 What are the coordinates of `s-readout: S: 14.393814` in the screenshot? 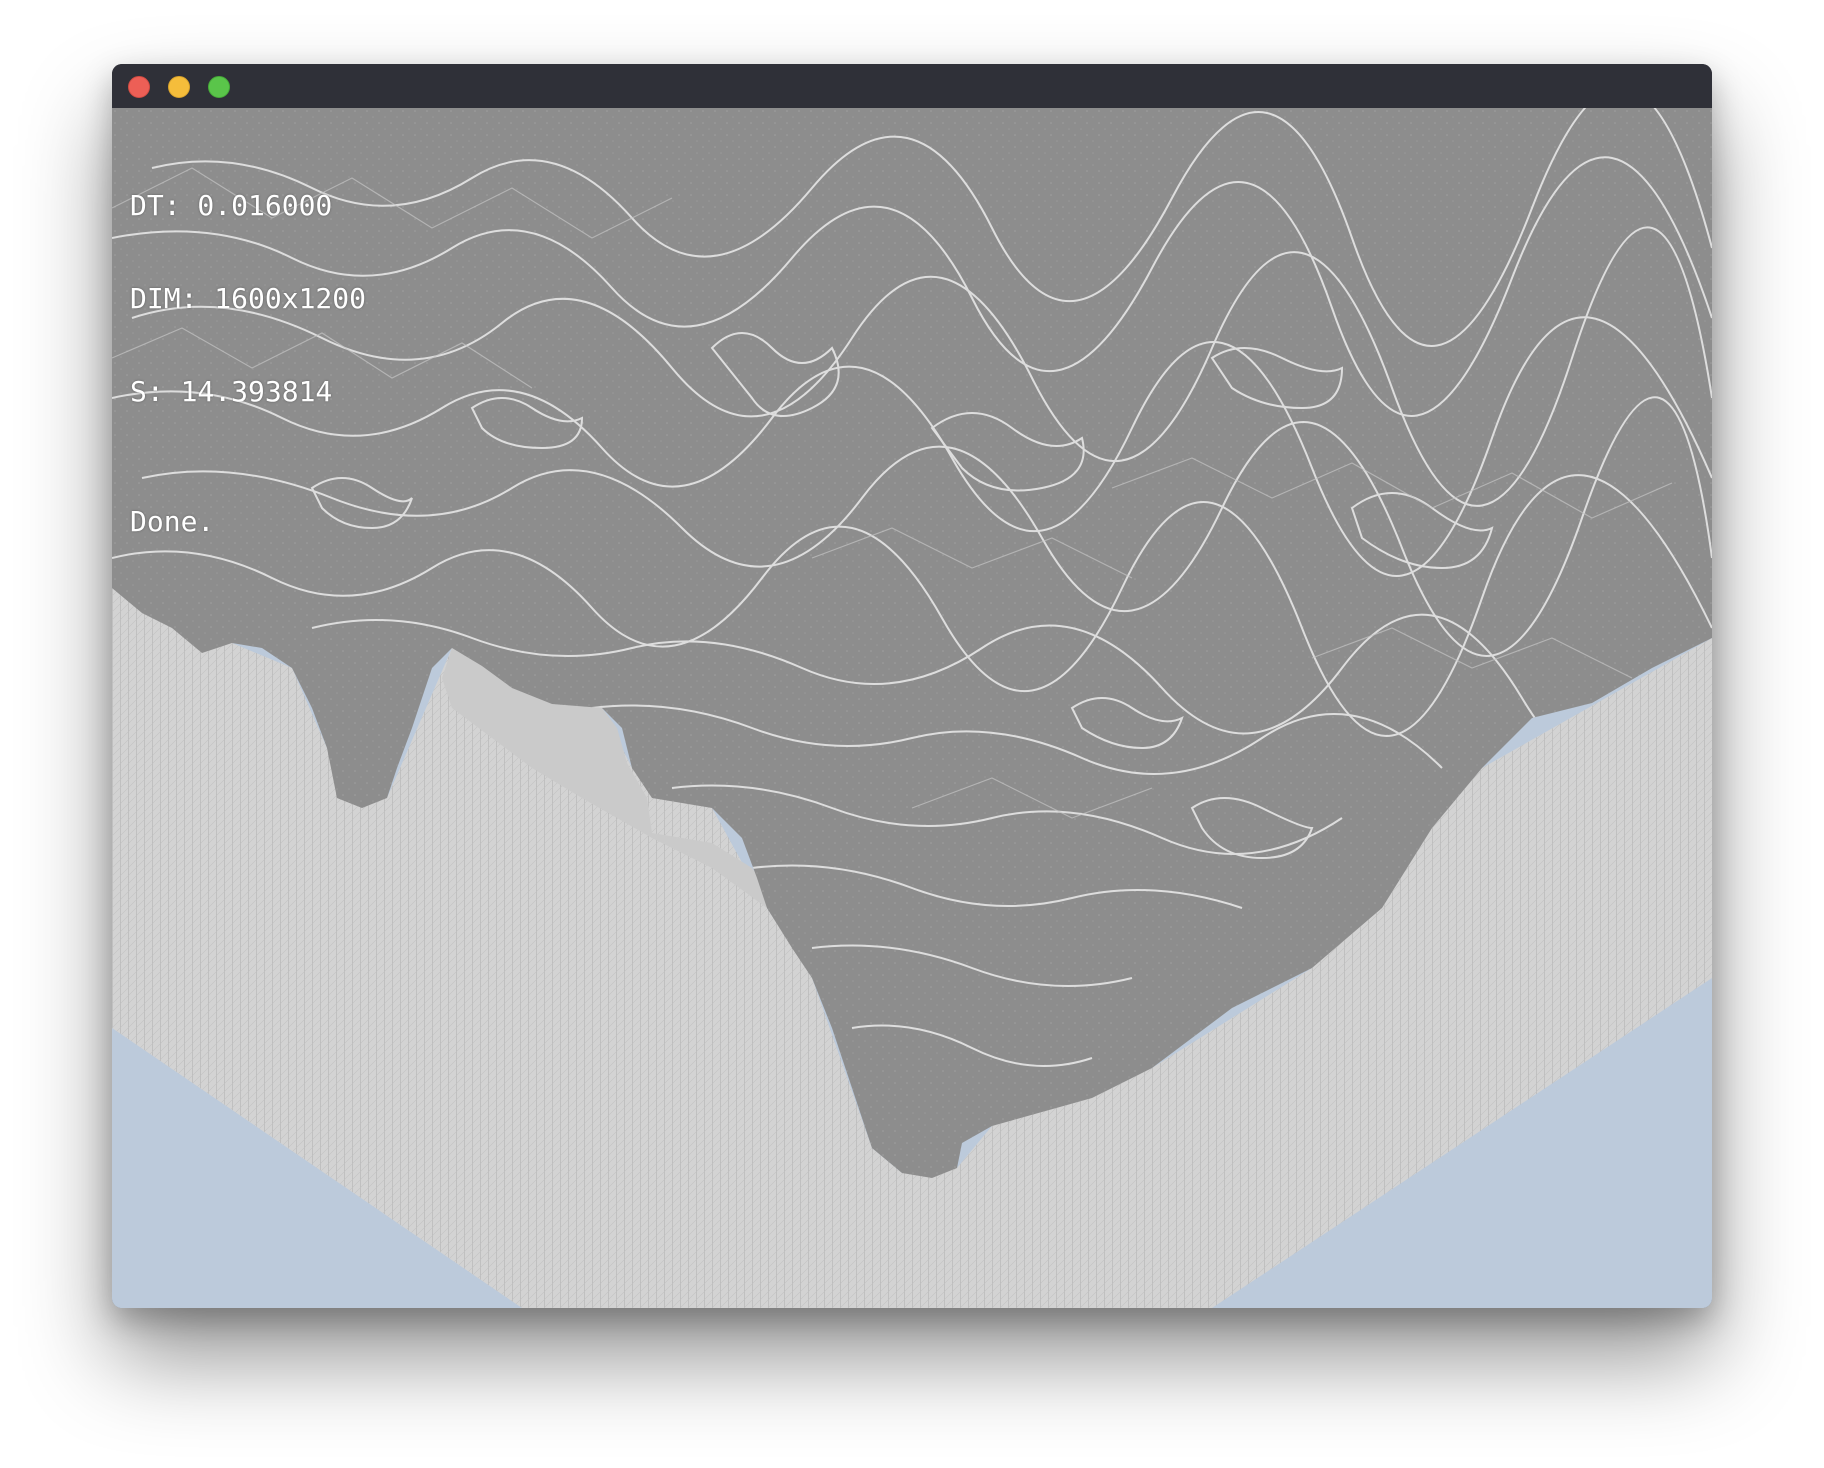 It's located at (231, 391).